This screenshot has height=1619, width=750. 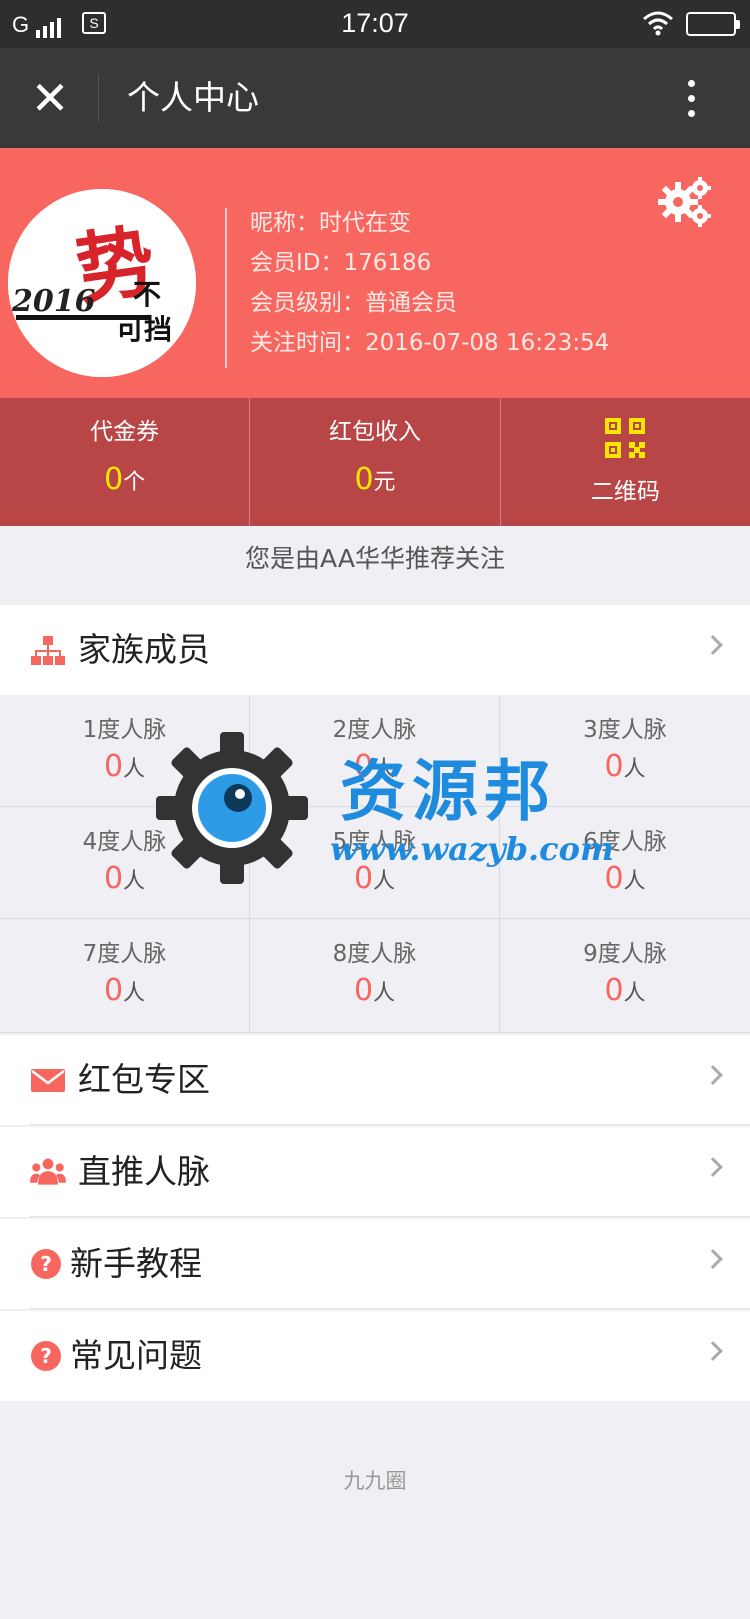 I want to click on qr-code-icon, so click(x=625, y=438).